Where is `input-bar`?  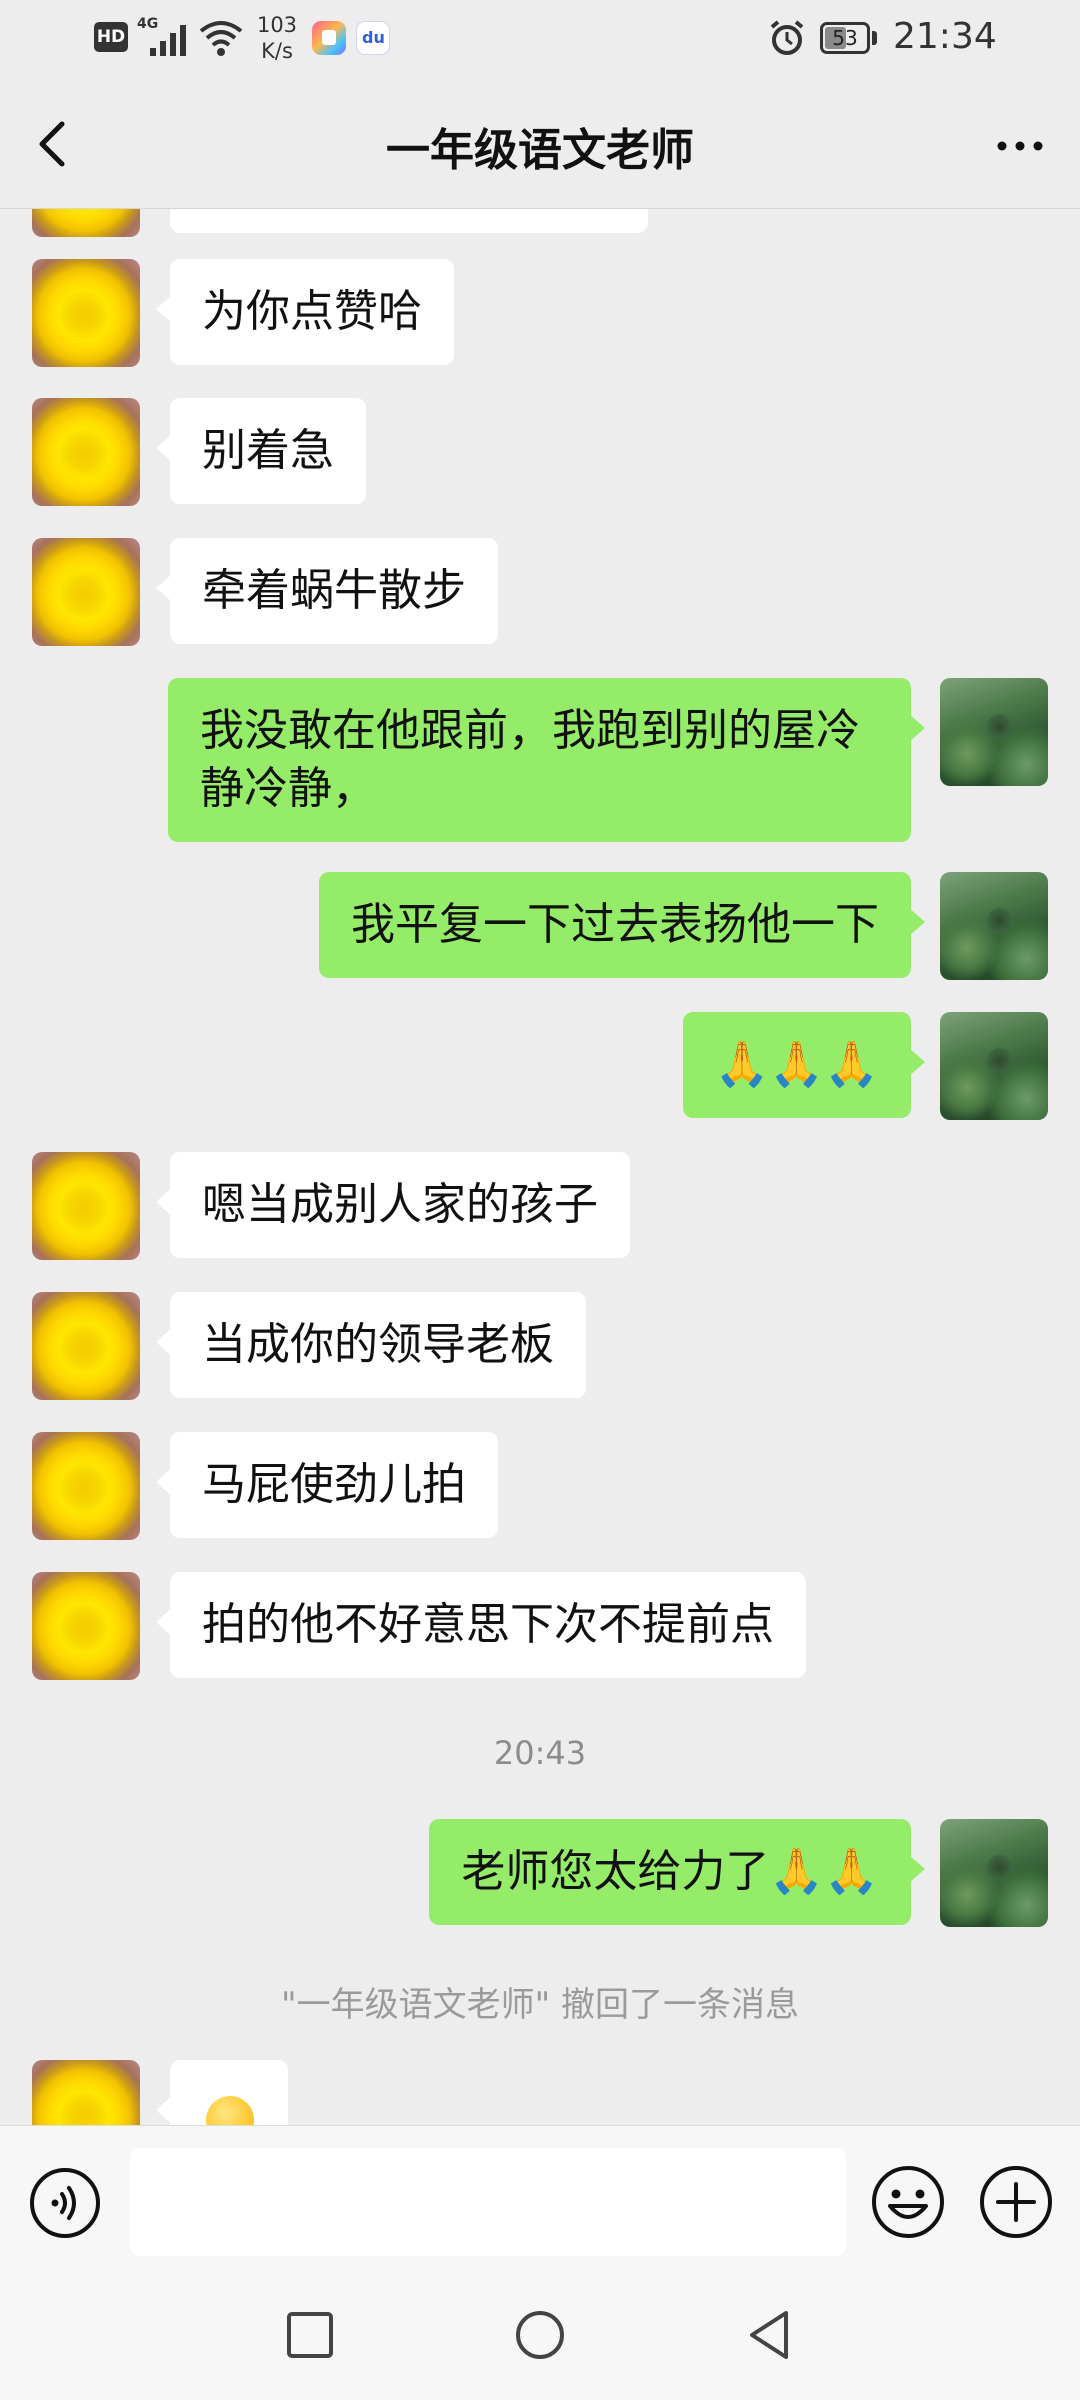
input-bar is located at coordinates (540, 2195).